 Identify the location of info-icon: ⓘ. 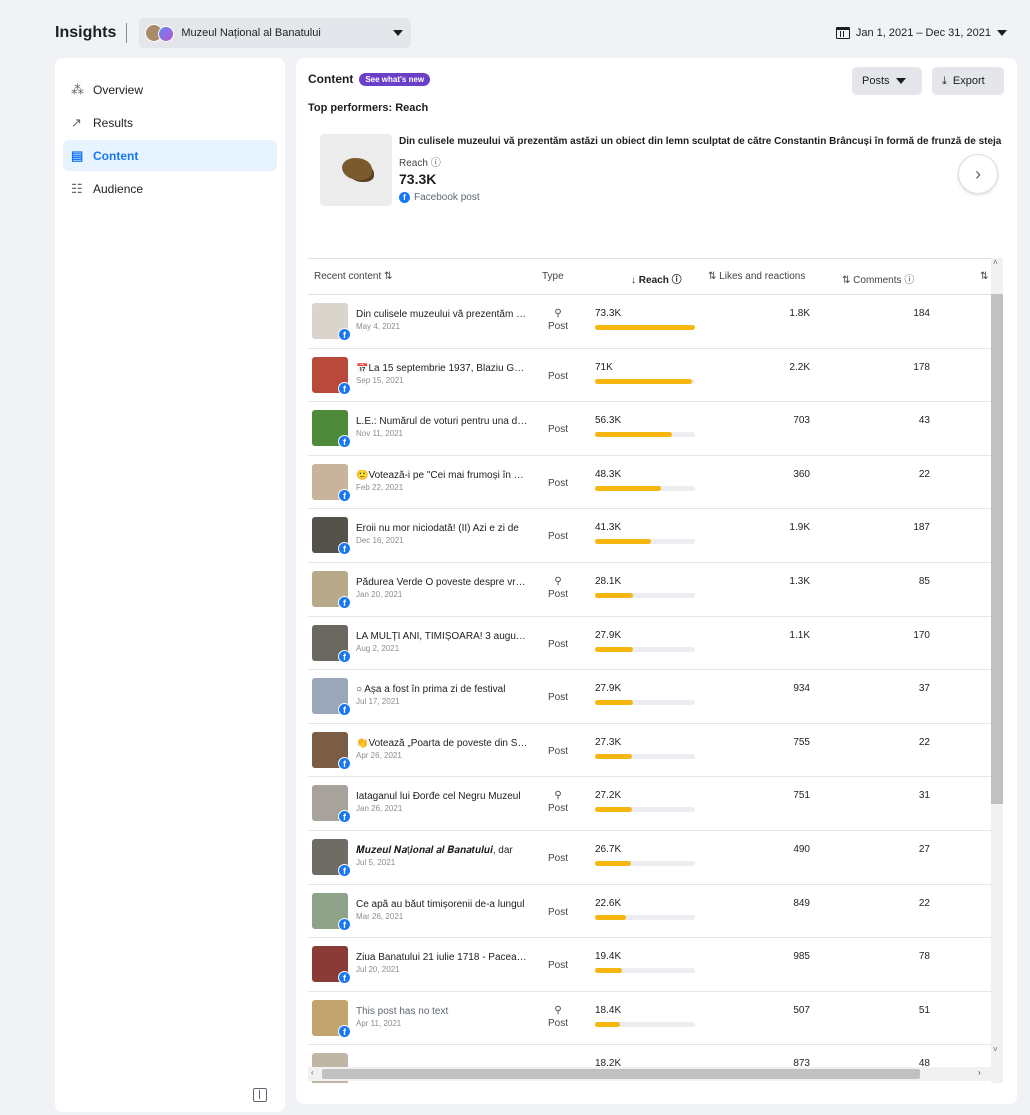
(676, 280).